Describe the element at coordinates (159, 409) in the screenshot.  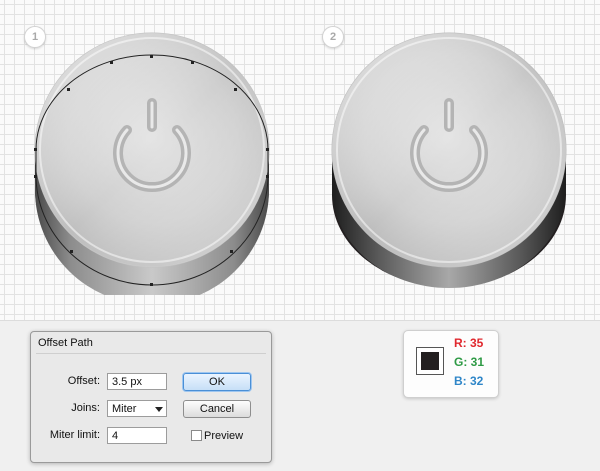
I see `chevron-down-icon` at that location.